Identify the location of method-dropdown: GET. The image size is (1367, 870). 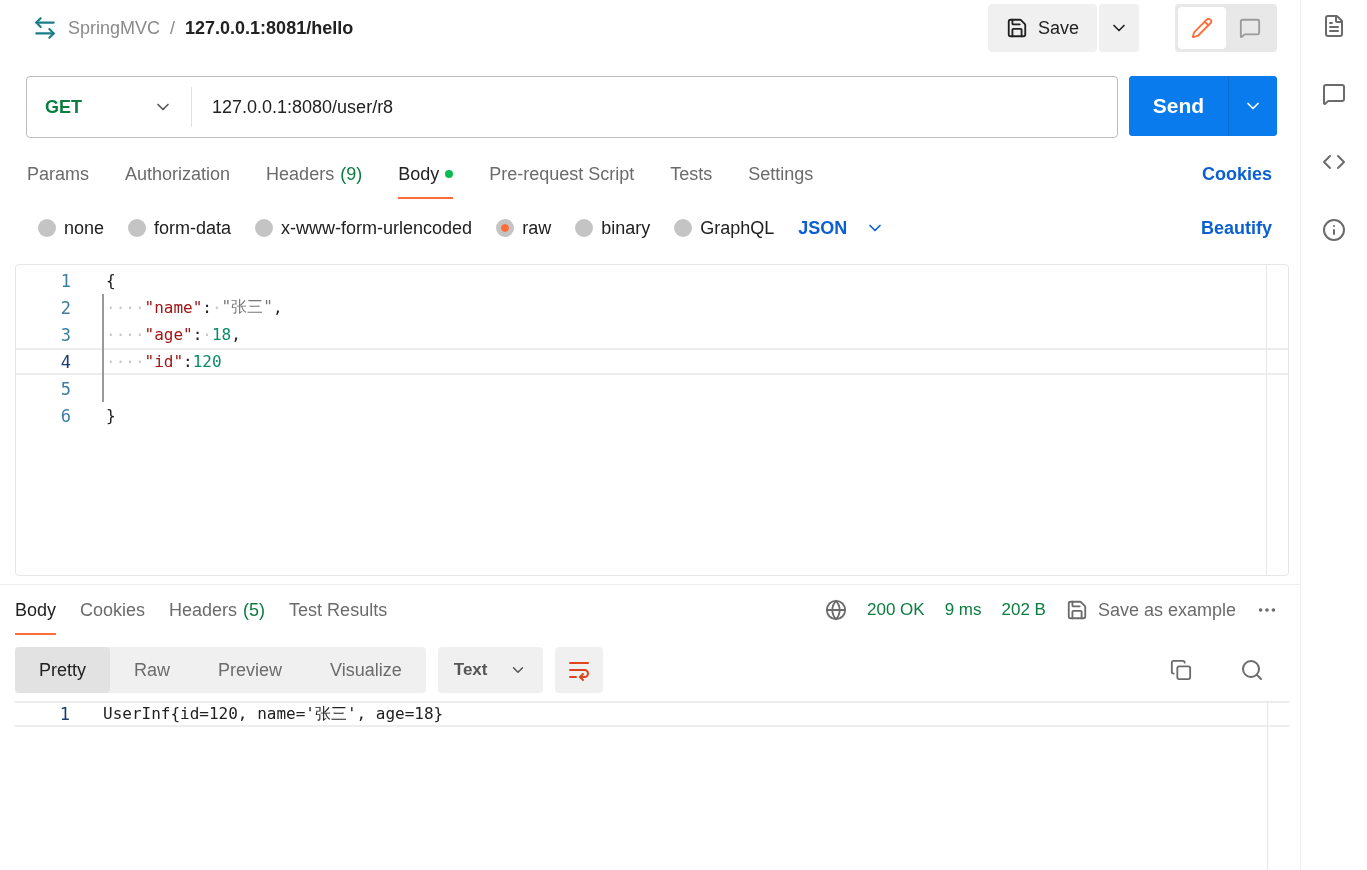
(109, 107).